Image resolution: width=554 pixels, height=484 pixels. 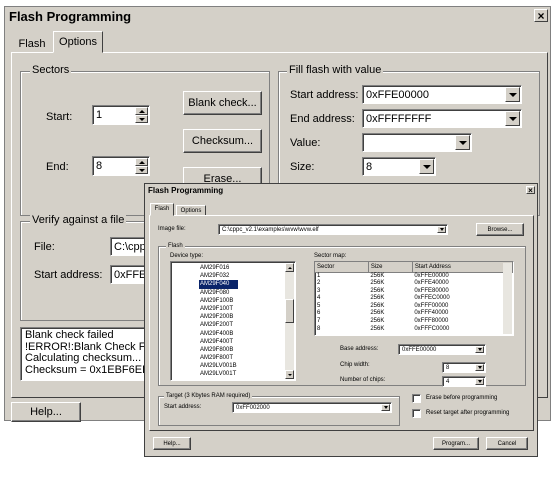 I want to click on list-item: AM29F800T, so click(x=218, y=358).